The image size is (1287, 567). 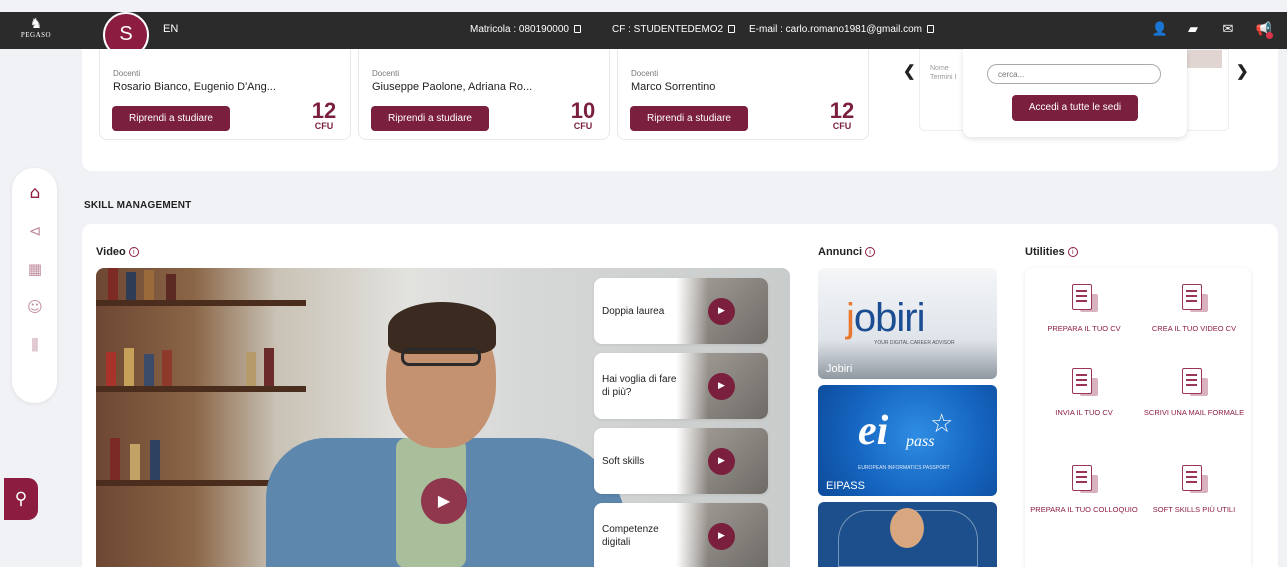 What do you see at coordinates (681, 386) in the screenshot?
I see `video-card: Hai voglia di fare di più? ▶` at bounding box center [681, 386].